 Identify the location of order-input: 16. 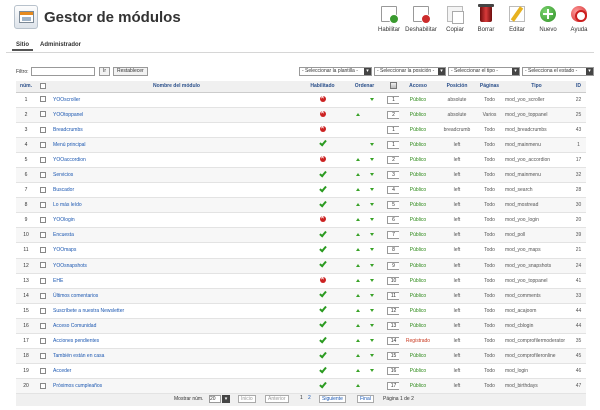
(393, 371).